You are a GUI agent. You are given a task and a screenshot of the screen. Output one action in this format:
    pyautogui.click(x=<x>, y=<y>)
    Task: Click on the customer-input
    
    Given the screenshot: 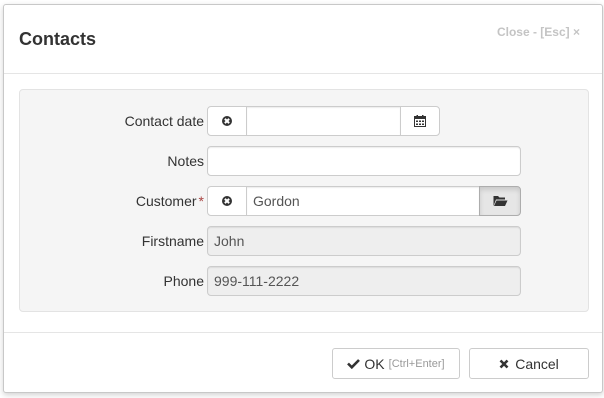 What is the action you would take?
    pyautogui.click(x=363, y=201)
    